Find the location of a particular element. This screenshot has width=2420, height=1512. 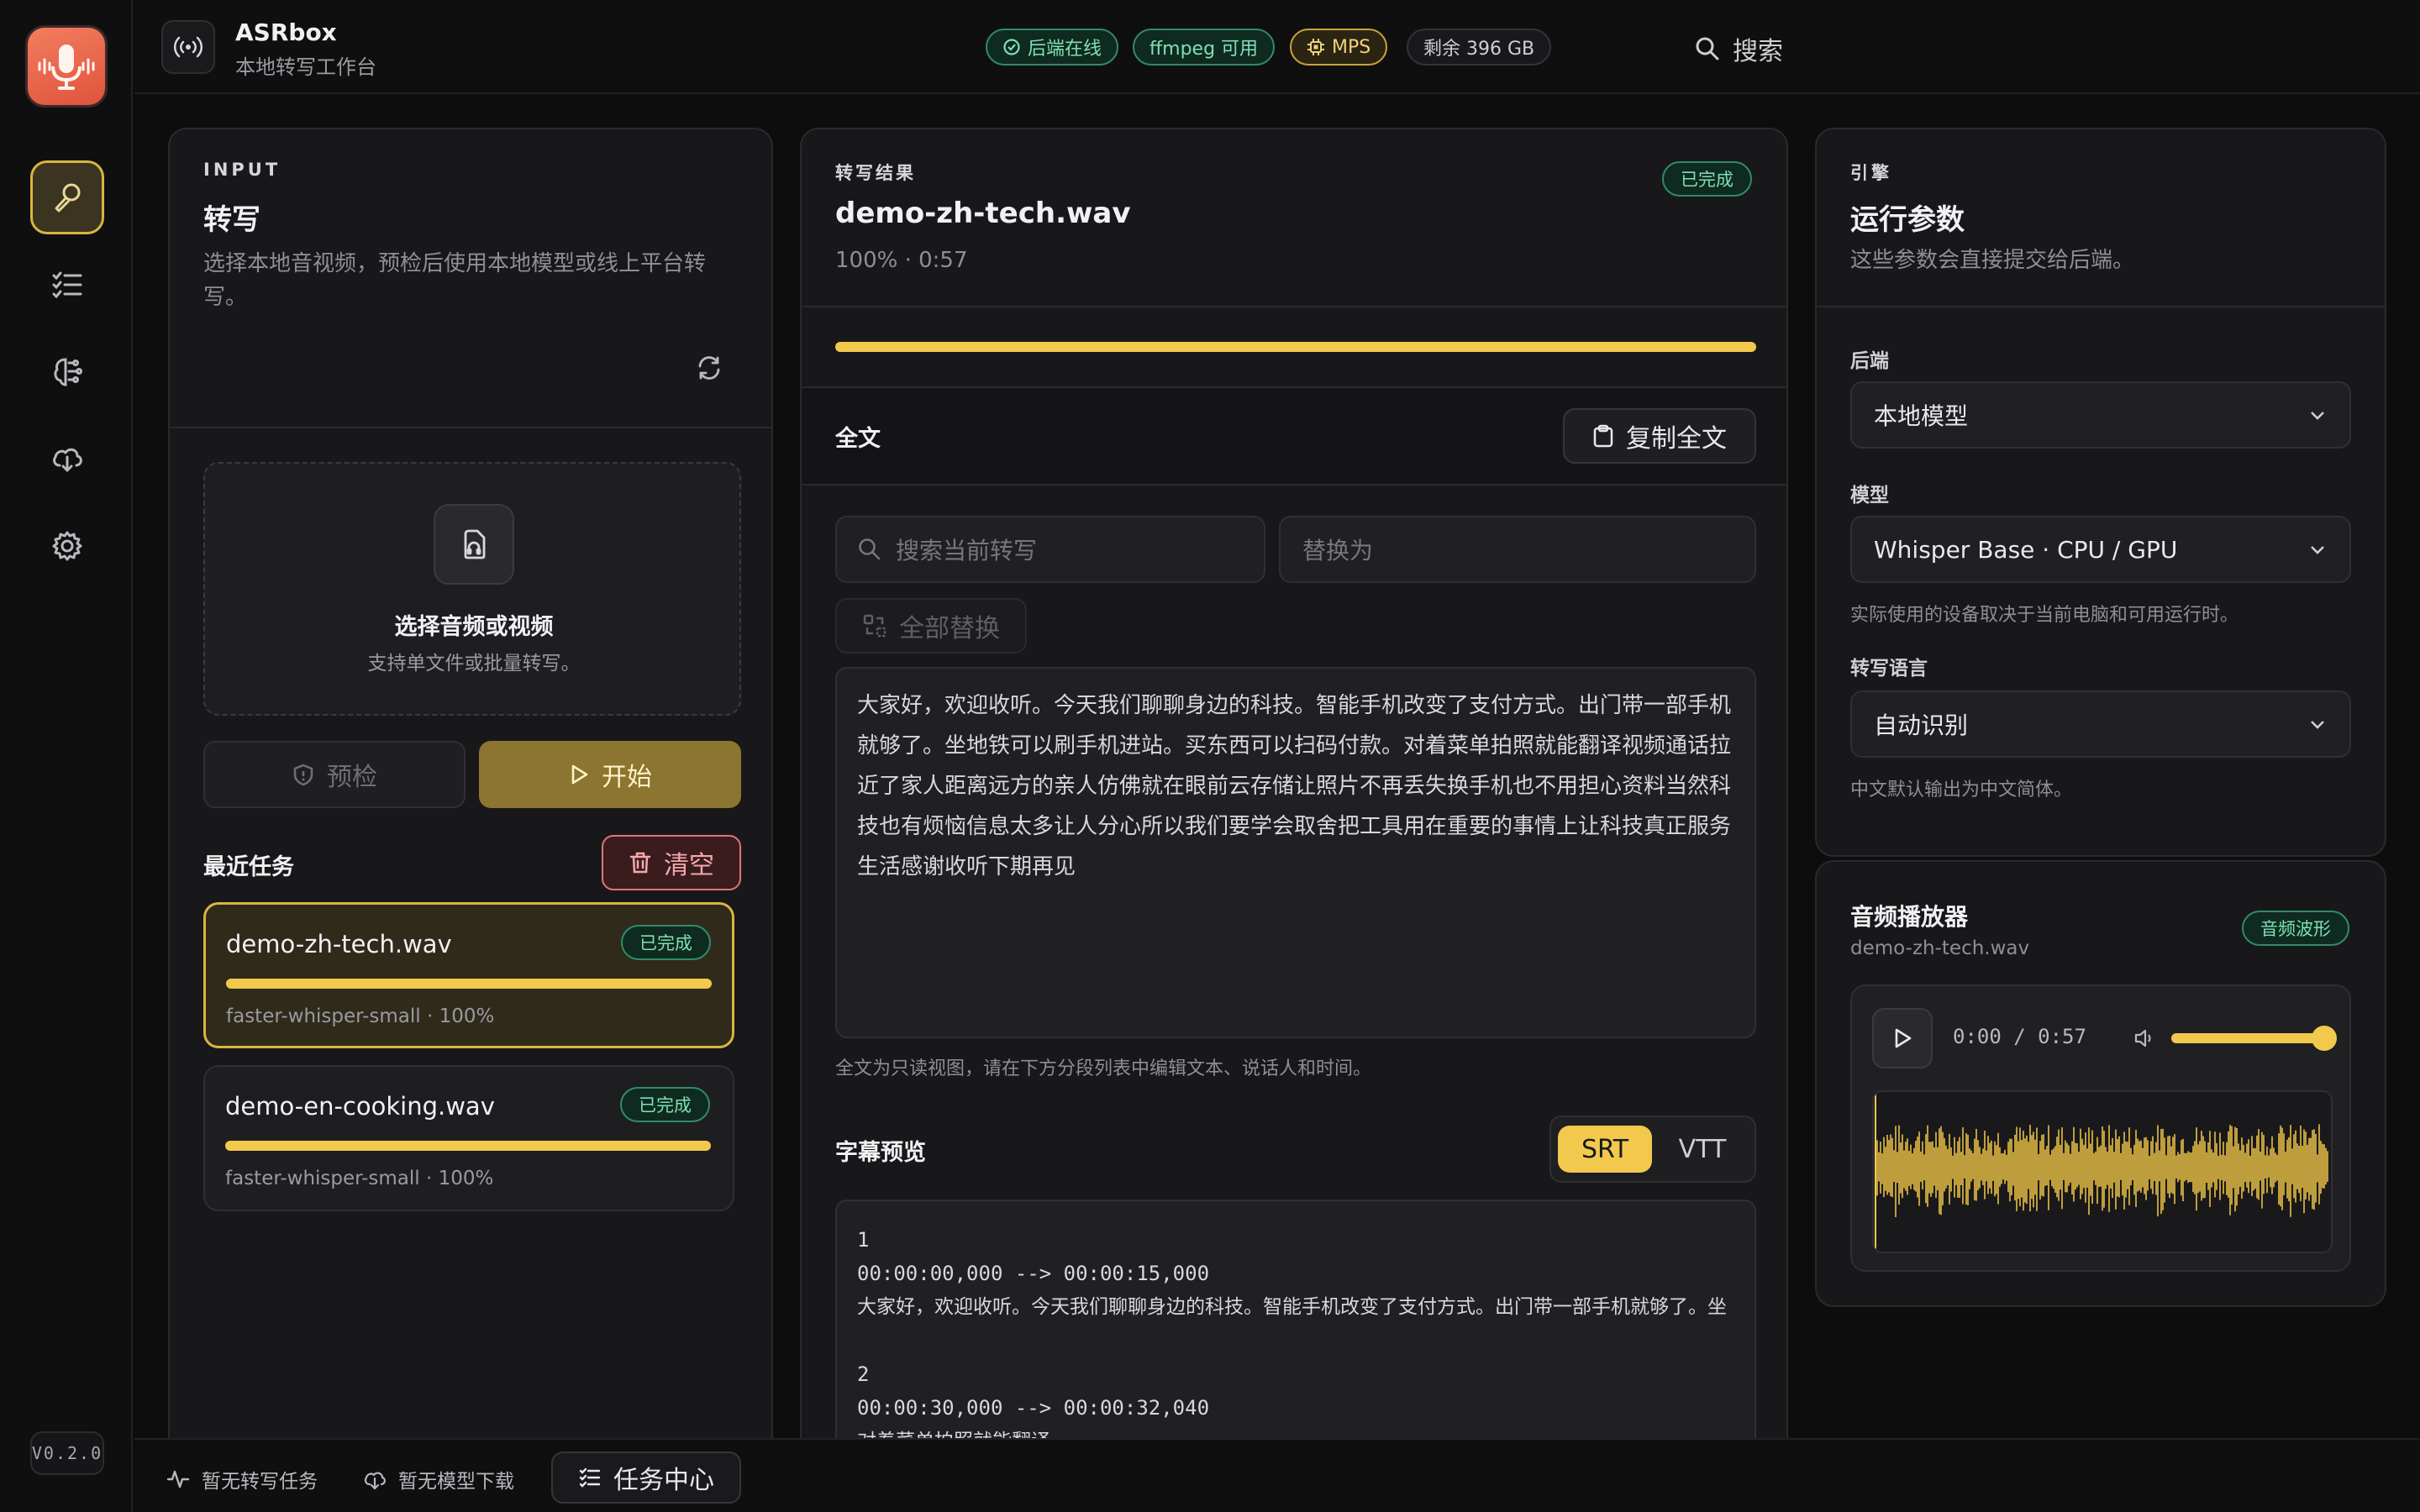

subtitle-format-toggle: SRT VTT is located at coordinates (1652, 1149).